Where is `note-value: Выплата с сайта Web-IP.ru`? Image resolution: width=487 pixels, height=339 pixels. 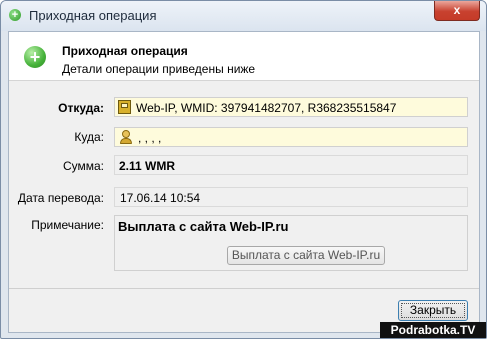 note-value: Выплата с сайта Web-IP.ru is located at coordinates (203, 226).